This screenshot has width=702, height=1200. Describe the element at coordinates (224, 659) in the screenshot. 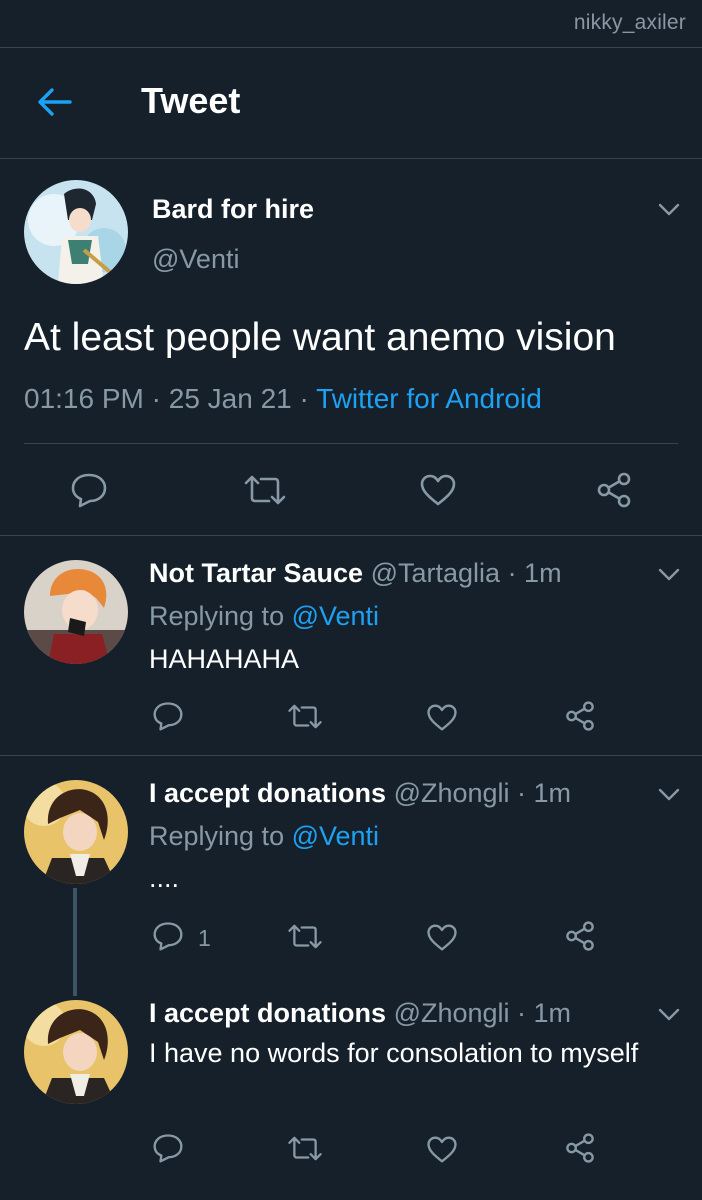

I see `reply-text: HAHAHAHA` at that location.